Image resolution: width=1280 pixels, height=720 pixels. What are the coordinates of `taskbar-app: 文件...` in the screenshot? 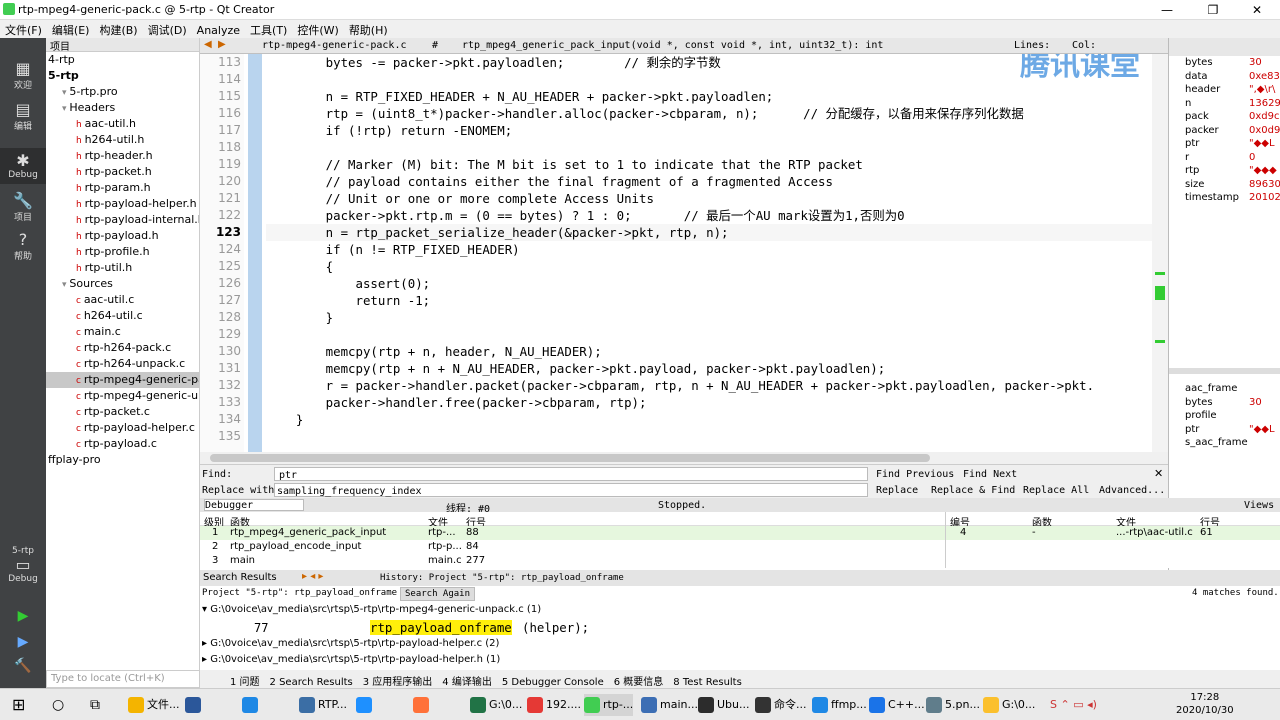 It's located at (154, 705).